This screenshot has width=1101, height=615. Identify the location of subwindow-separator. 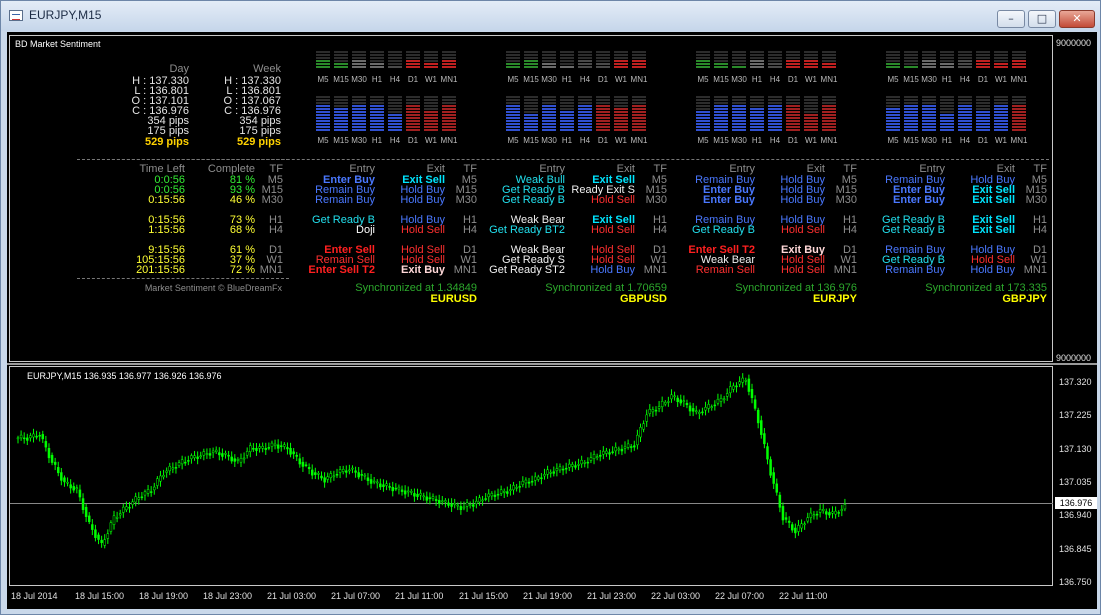
(552, 364).